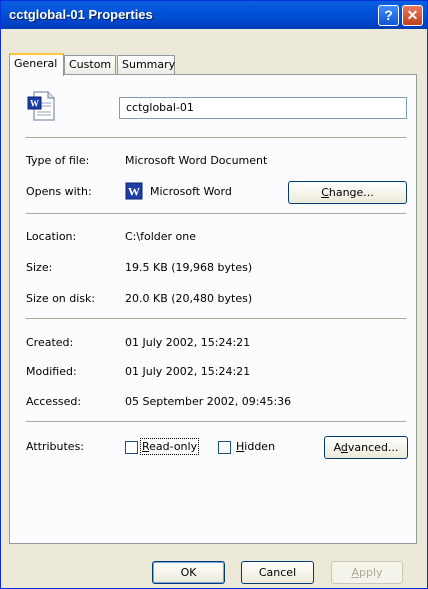 The width and height of the screenshot is (428, 589). What do you see at coordinates (337, 447) in the screenshot?
I see `advanced-button-label-pre: A` at bounding box center [337, 447].